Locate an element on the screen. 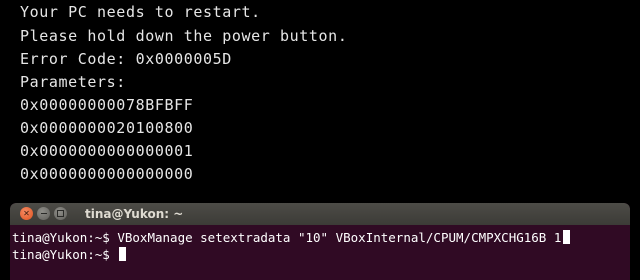  error-code: Error Code: 0x0000005D is located at coordinates (126, 59).